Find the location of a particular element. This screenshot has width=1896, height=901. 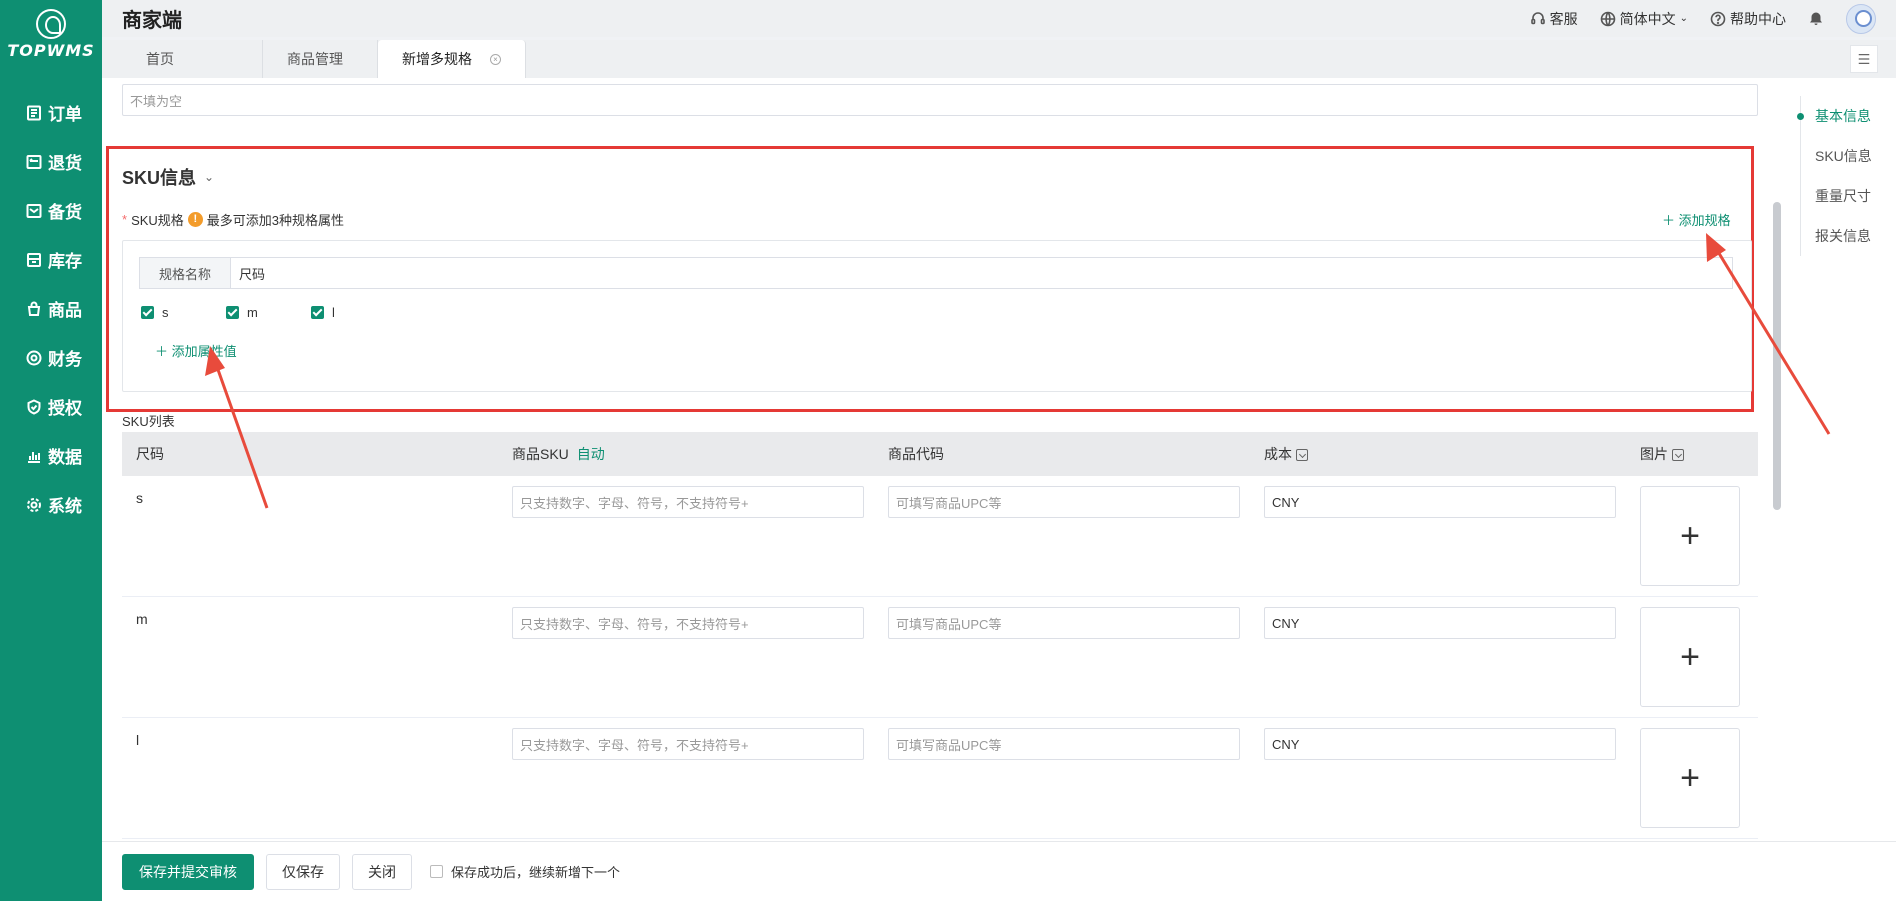

language-label: 简体中文 is located at coordinates (1647, 18).